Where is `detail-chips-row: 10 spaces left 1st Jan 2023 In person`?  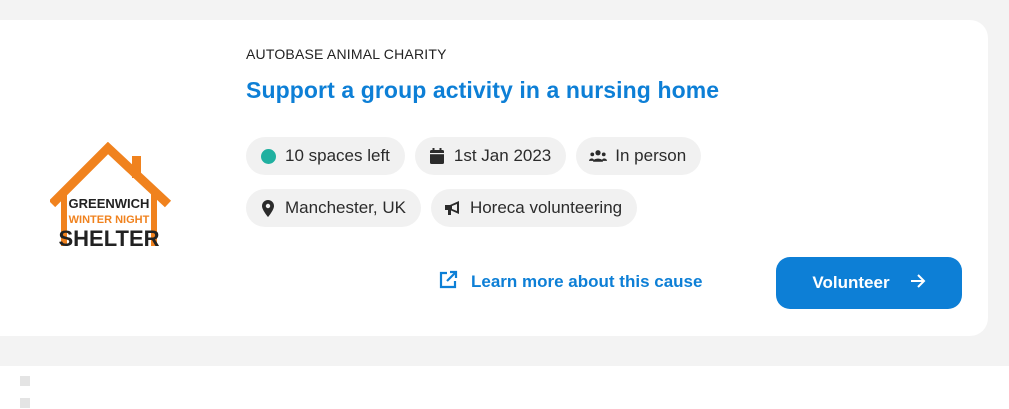
detail-chips-row: 10 spaces left 1st Jan 2023 In person is located at coordinates (606, 156).